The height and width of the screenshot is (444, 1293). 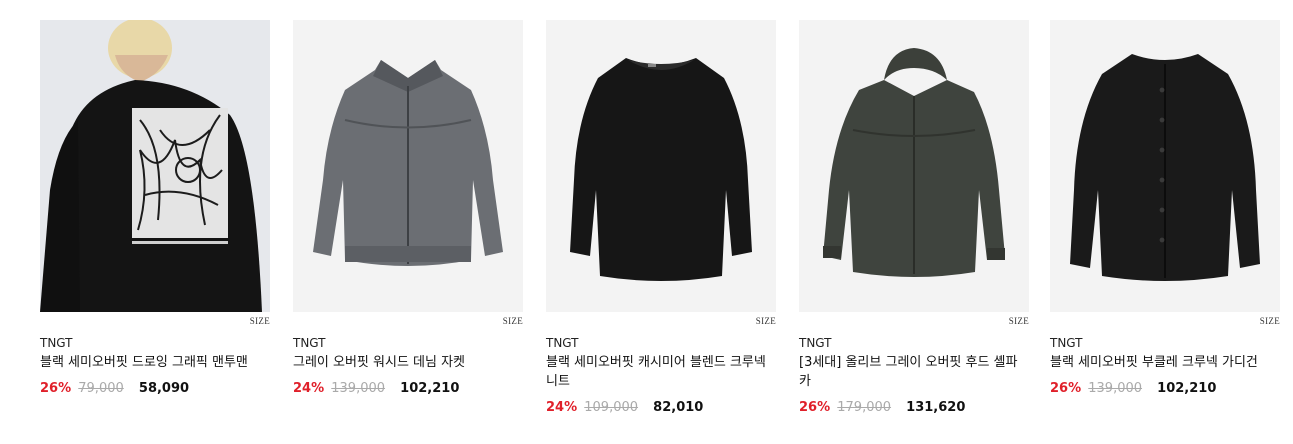 I want to click on original-price: 79,000, so click(x=101, y=388).